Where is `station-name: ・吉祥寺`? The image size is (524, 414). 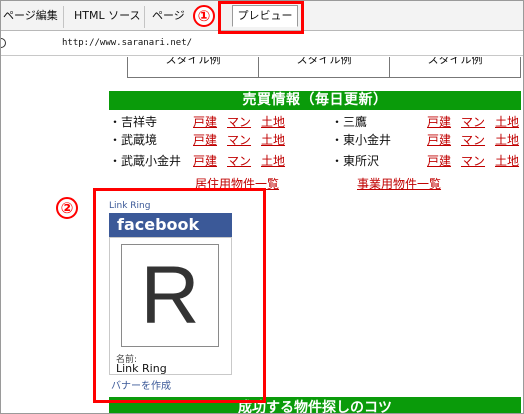 station-name: ・吉祥寺 is located at coordinates (133, 122).